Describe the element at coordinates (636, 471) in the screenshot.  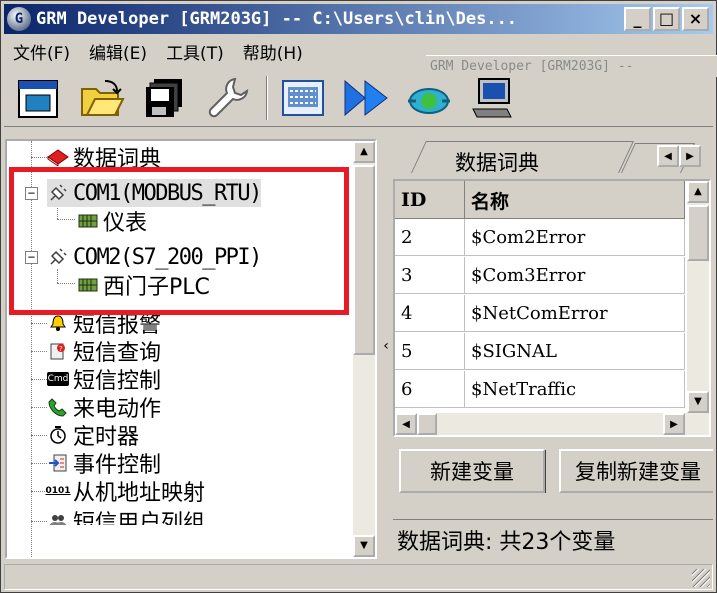
I see `copy-new-variable-button: 复制新建变量` at that location.